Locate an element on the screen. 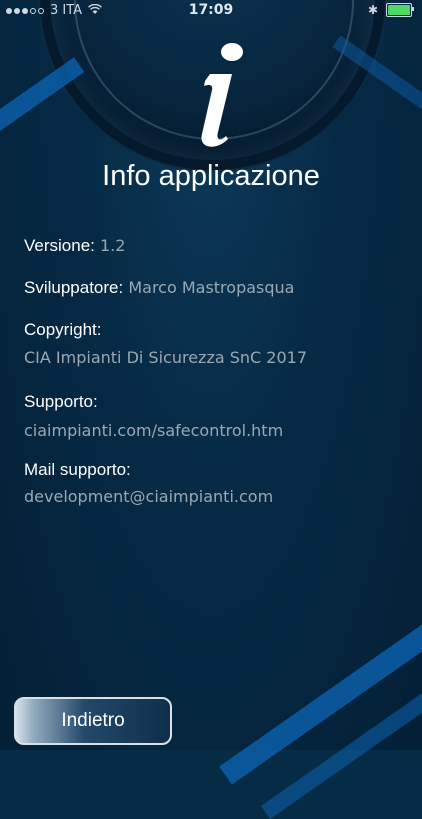 Image resolution: width=422 pixels, height=819 pixels. mail-link: development@ciaimpianti.com is located at coordinates (148, 496).